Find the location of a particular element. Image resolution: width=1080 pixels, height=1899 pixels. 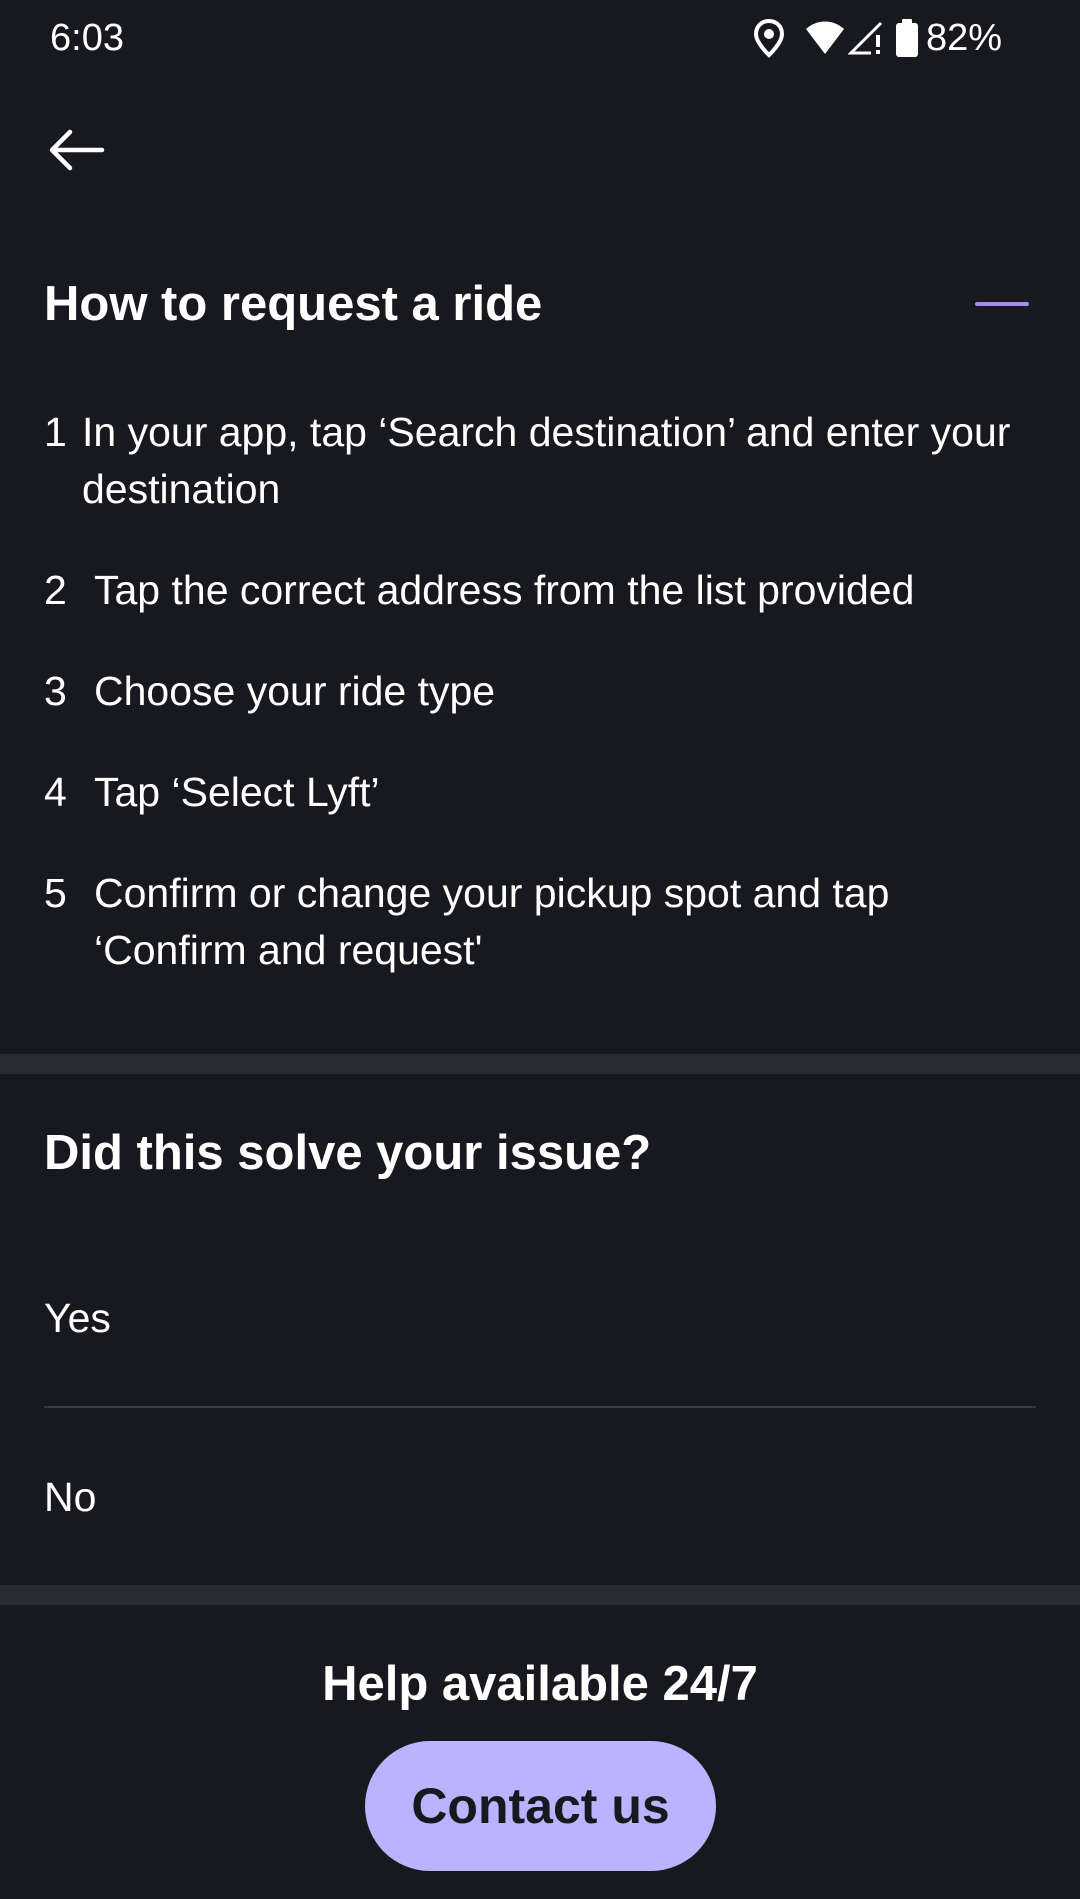

battery-percentage: 82% is located at coordinates (963, 38).